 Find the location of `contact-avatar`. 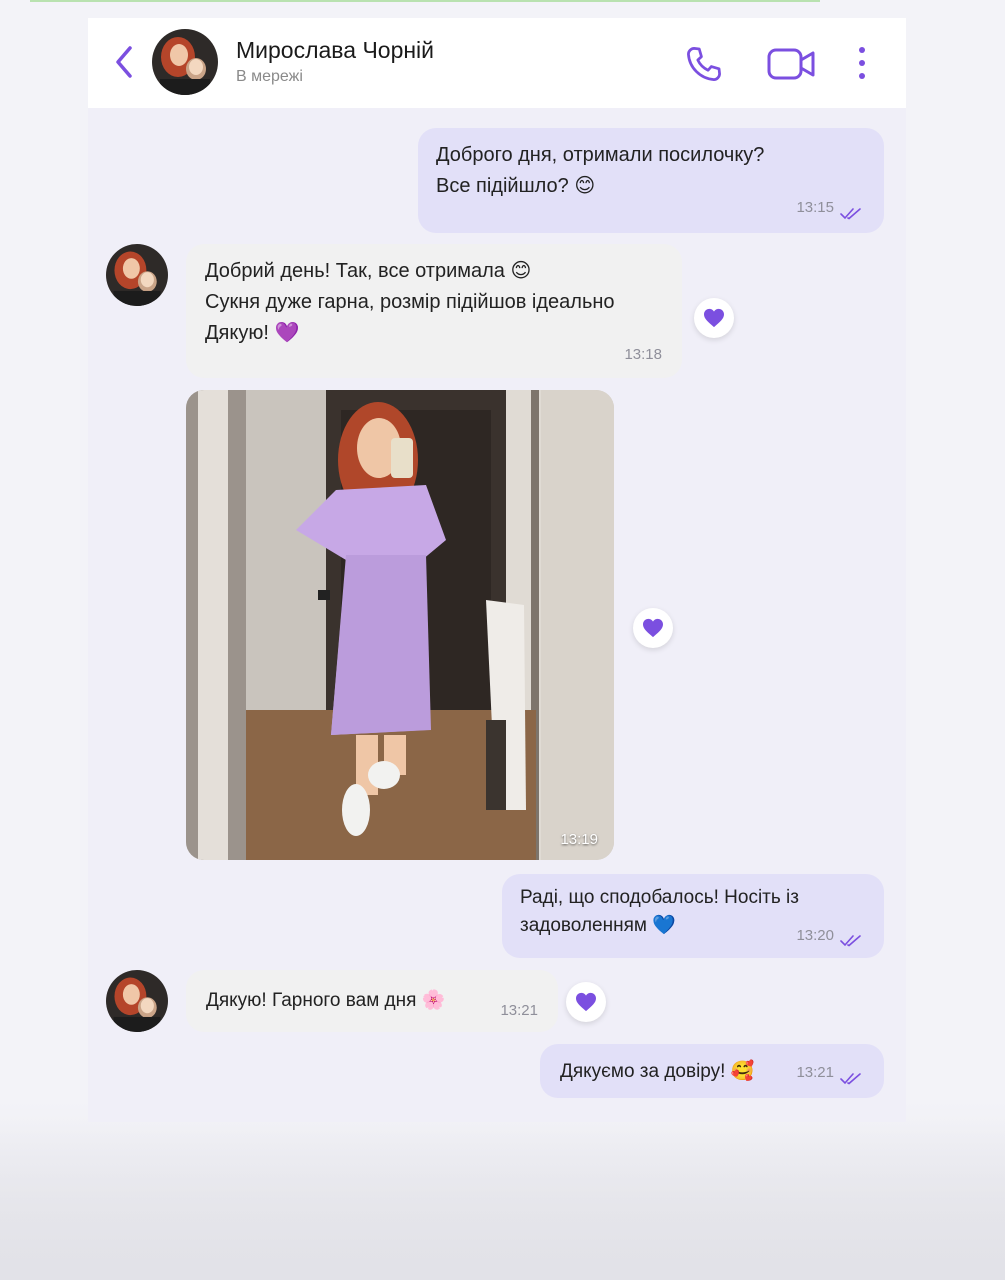

contact-avatar is located at coordinates (185, 62).